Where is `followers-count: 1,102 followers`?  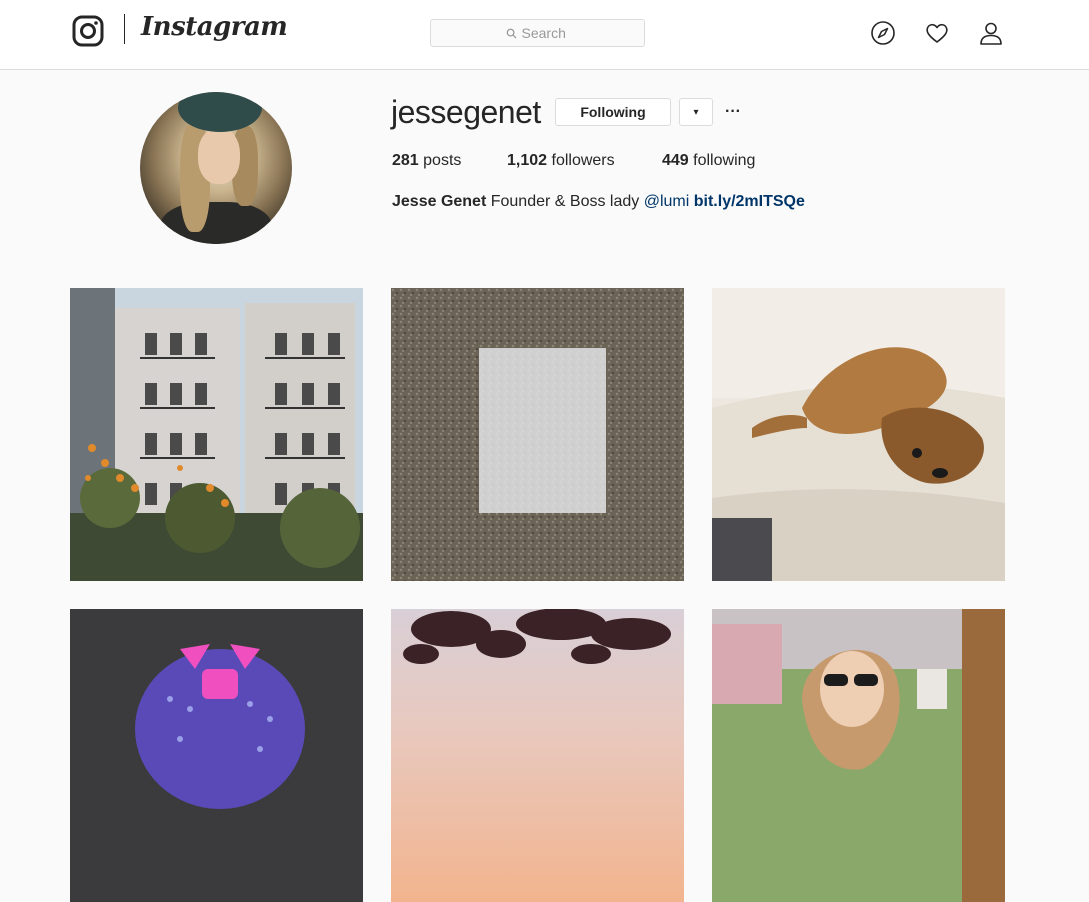 followers-count: 1,102 followers is located at coordinates (561, 161).